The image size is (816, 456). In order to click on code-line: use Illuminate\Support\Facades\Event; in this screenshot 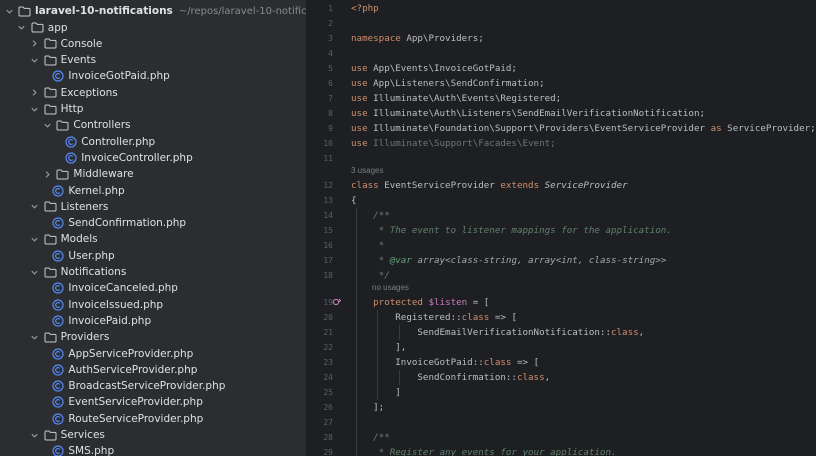, I will do `click(453, 143)`.